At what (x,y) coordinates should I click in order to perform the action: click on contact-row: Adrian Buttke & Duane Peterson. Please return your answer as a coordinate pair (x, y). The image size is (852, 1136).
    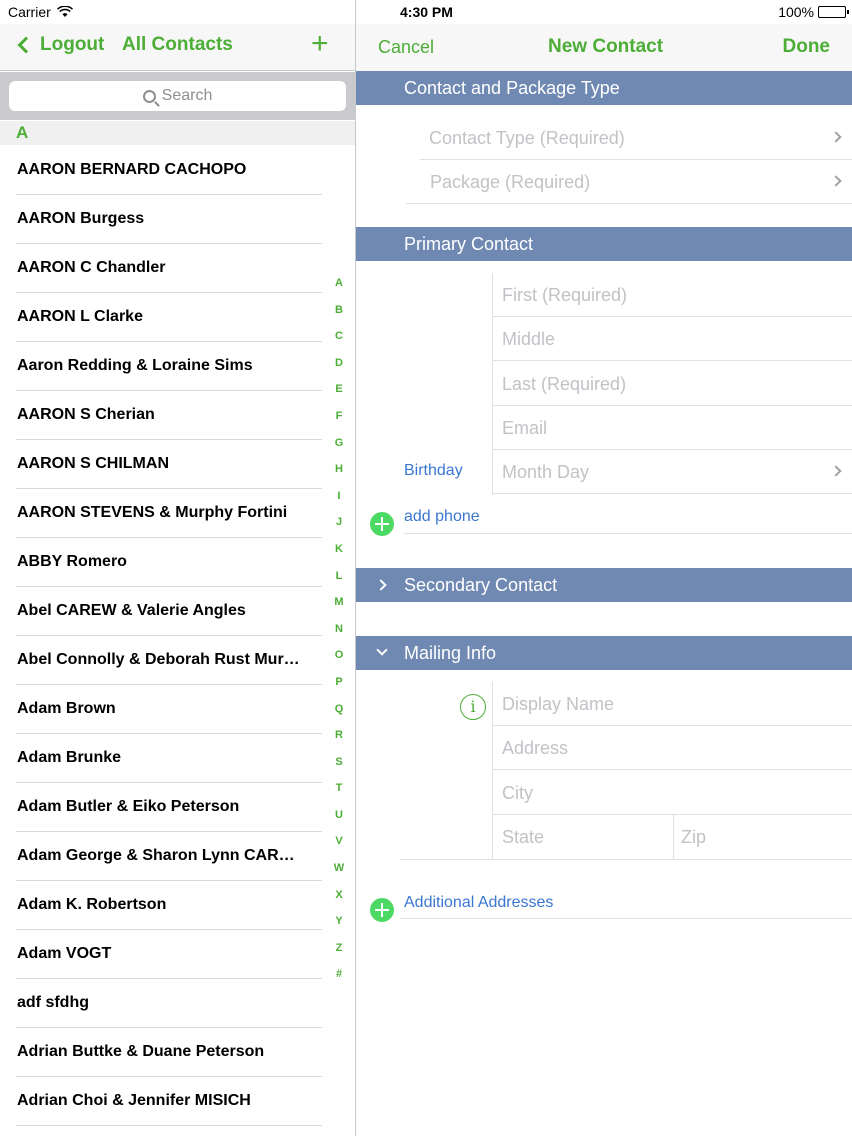
    Looking at the image, I should click on (161, 1052).